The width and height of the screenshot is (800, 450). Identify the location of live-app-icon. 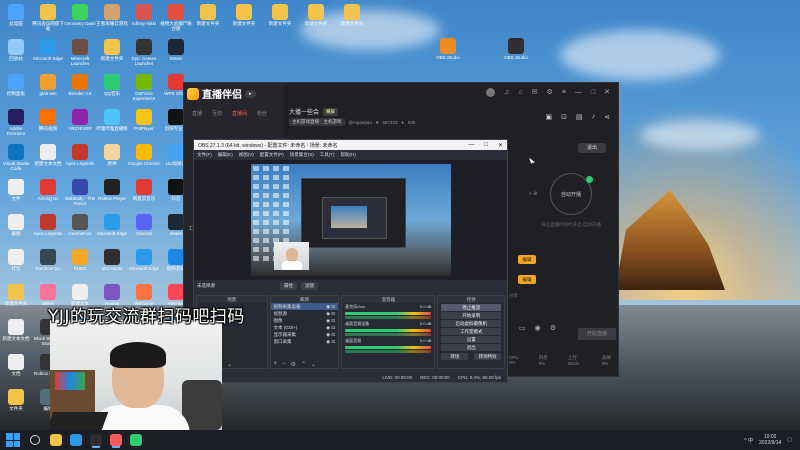
(116, 440).